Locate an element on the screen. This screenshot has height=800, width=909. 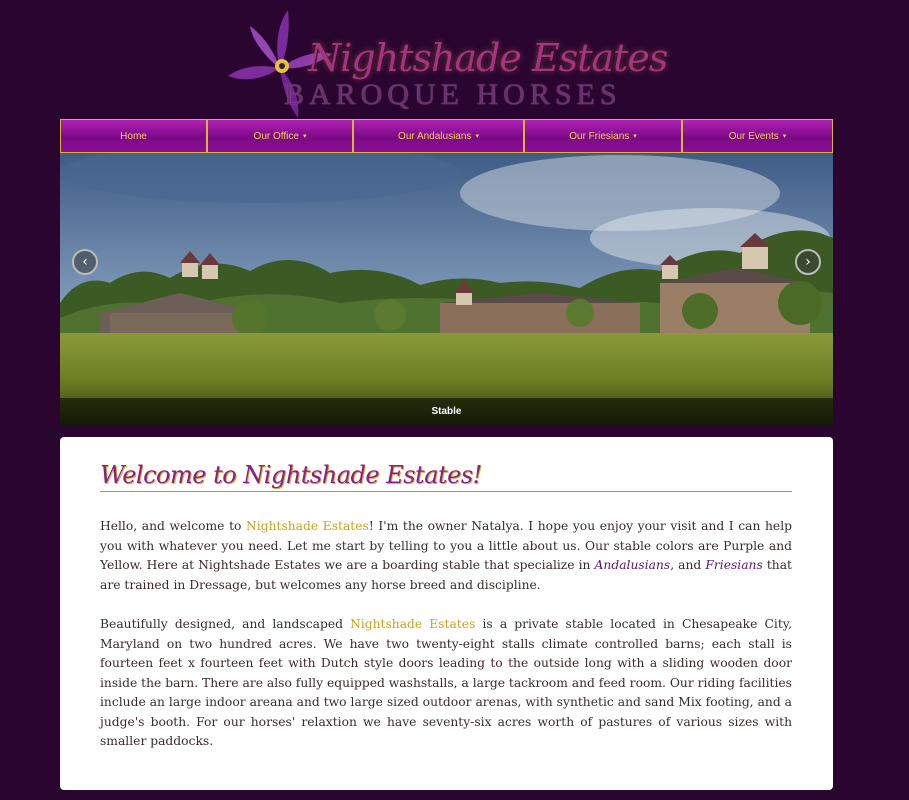
site-logo: Nightshade Estates BAROQUE HORSES is located at coordinates (445, 64).